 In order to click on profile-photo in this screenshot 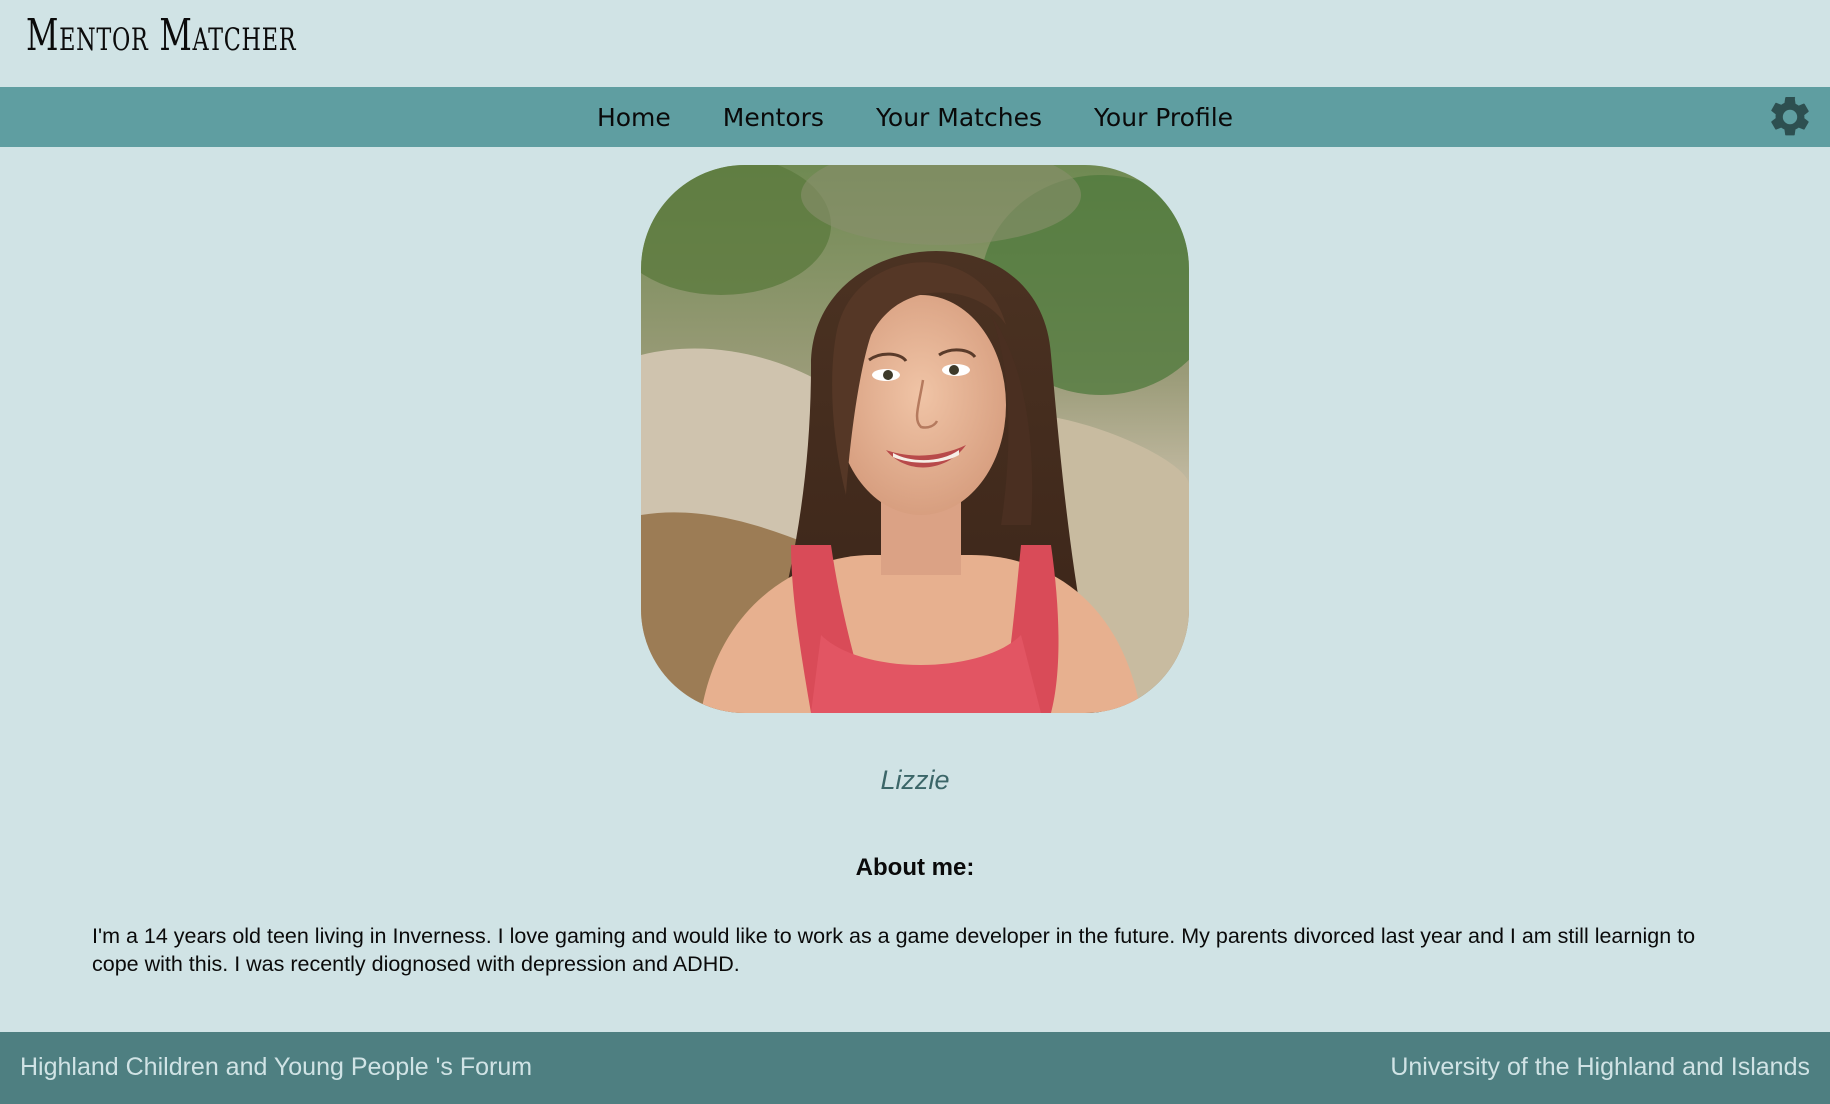, I will do `click(915, 439)`.